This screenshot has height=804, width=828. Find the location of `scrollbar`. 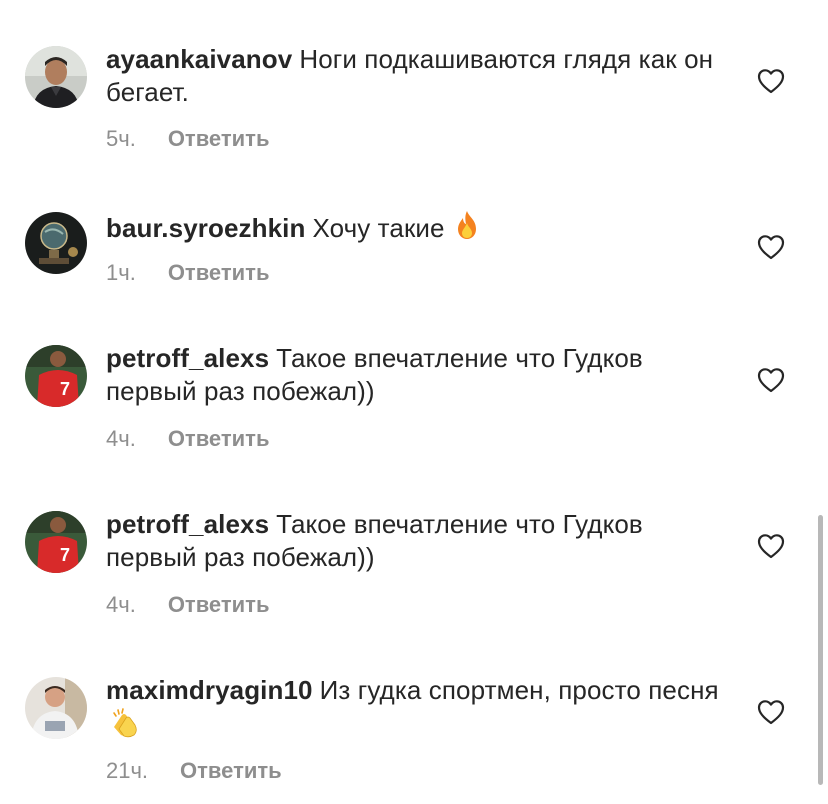

scrollbar is located at coordinates (820, 650).